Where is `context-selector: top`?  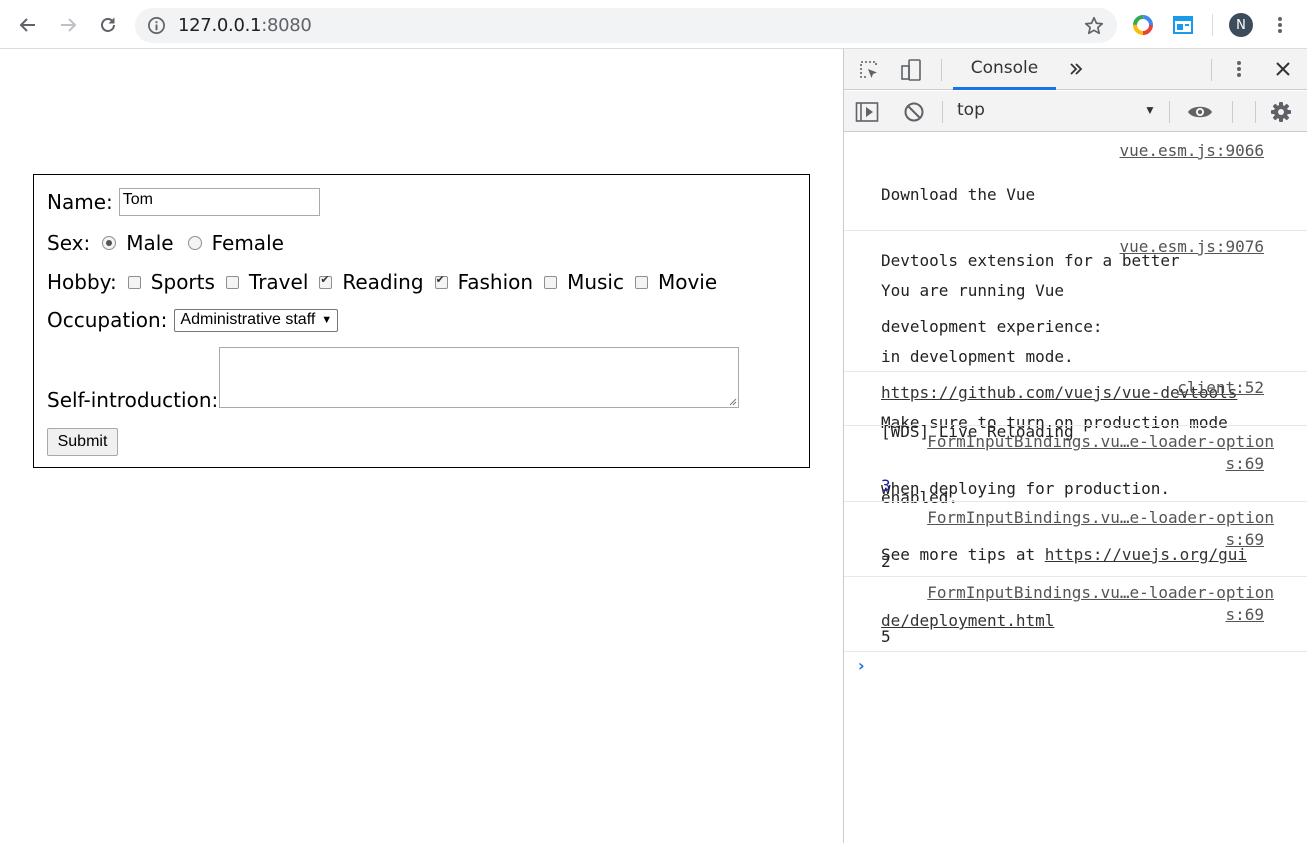
context-selector: top is located at coordinates (971, 110).